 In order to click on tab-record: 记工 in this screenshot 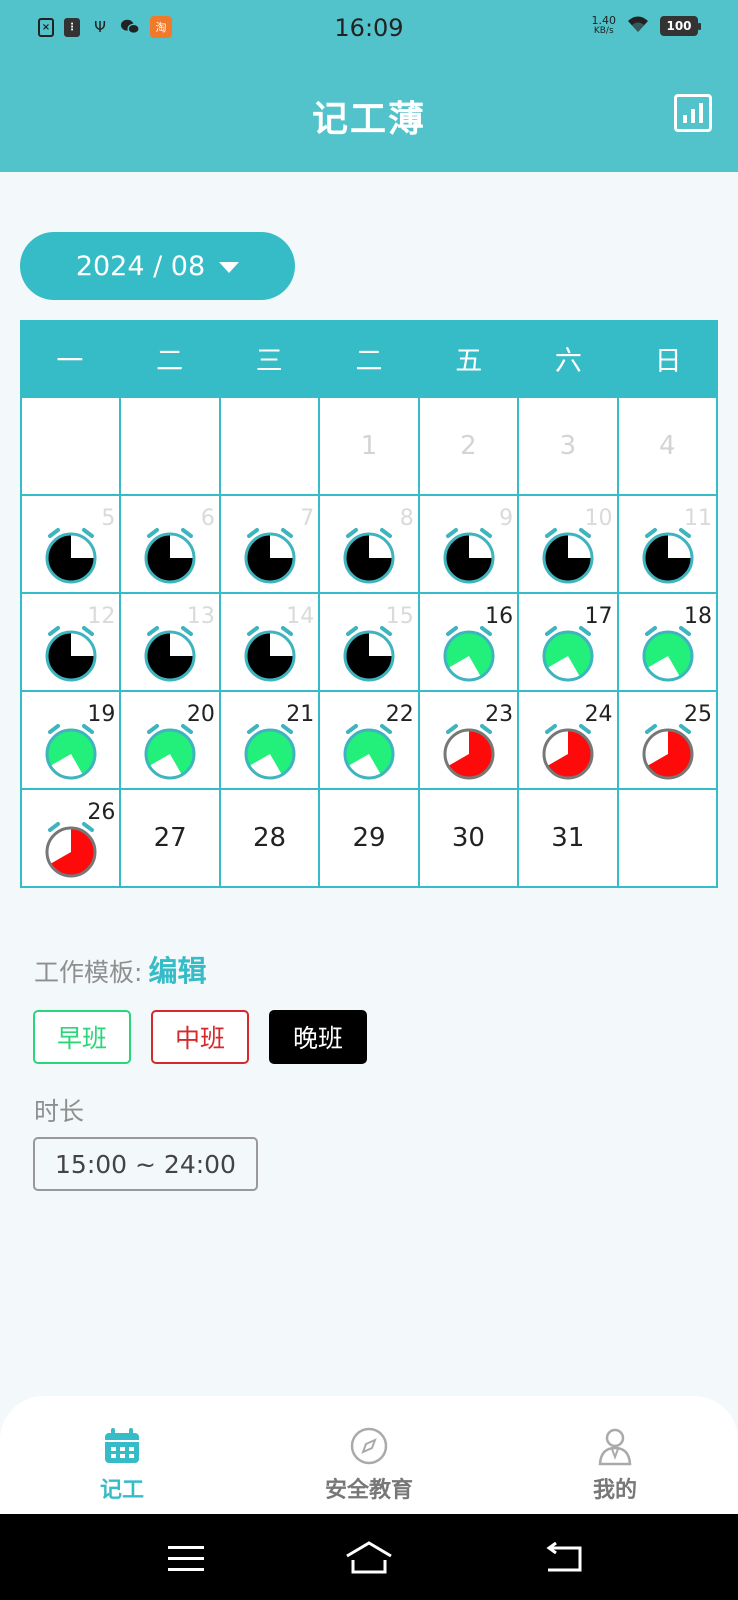, I will do `click(122, 1465)`.